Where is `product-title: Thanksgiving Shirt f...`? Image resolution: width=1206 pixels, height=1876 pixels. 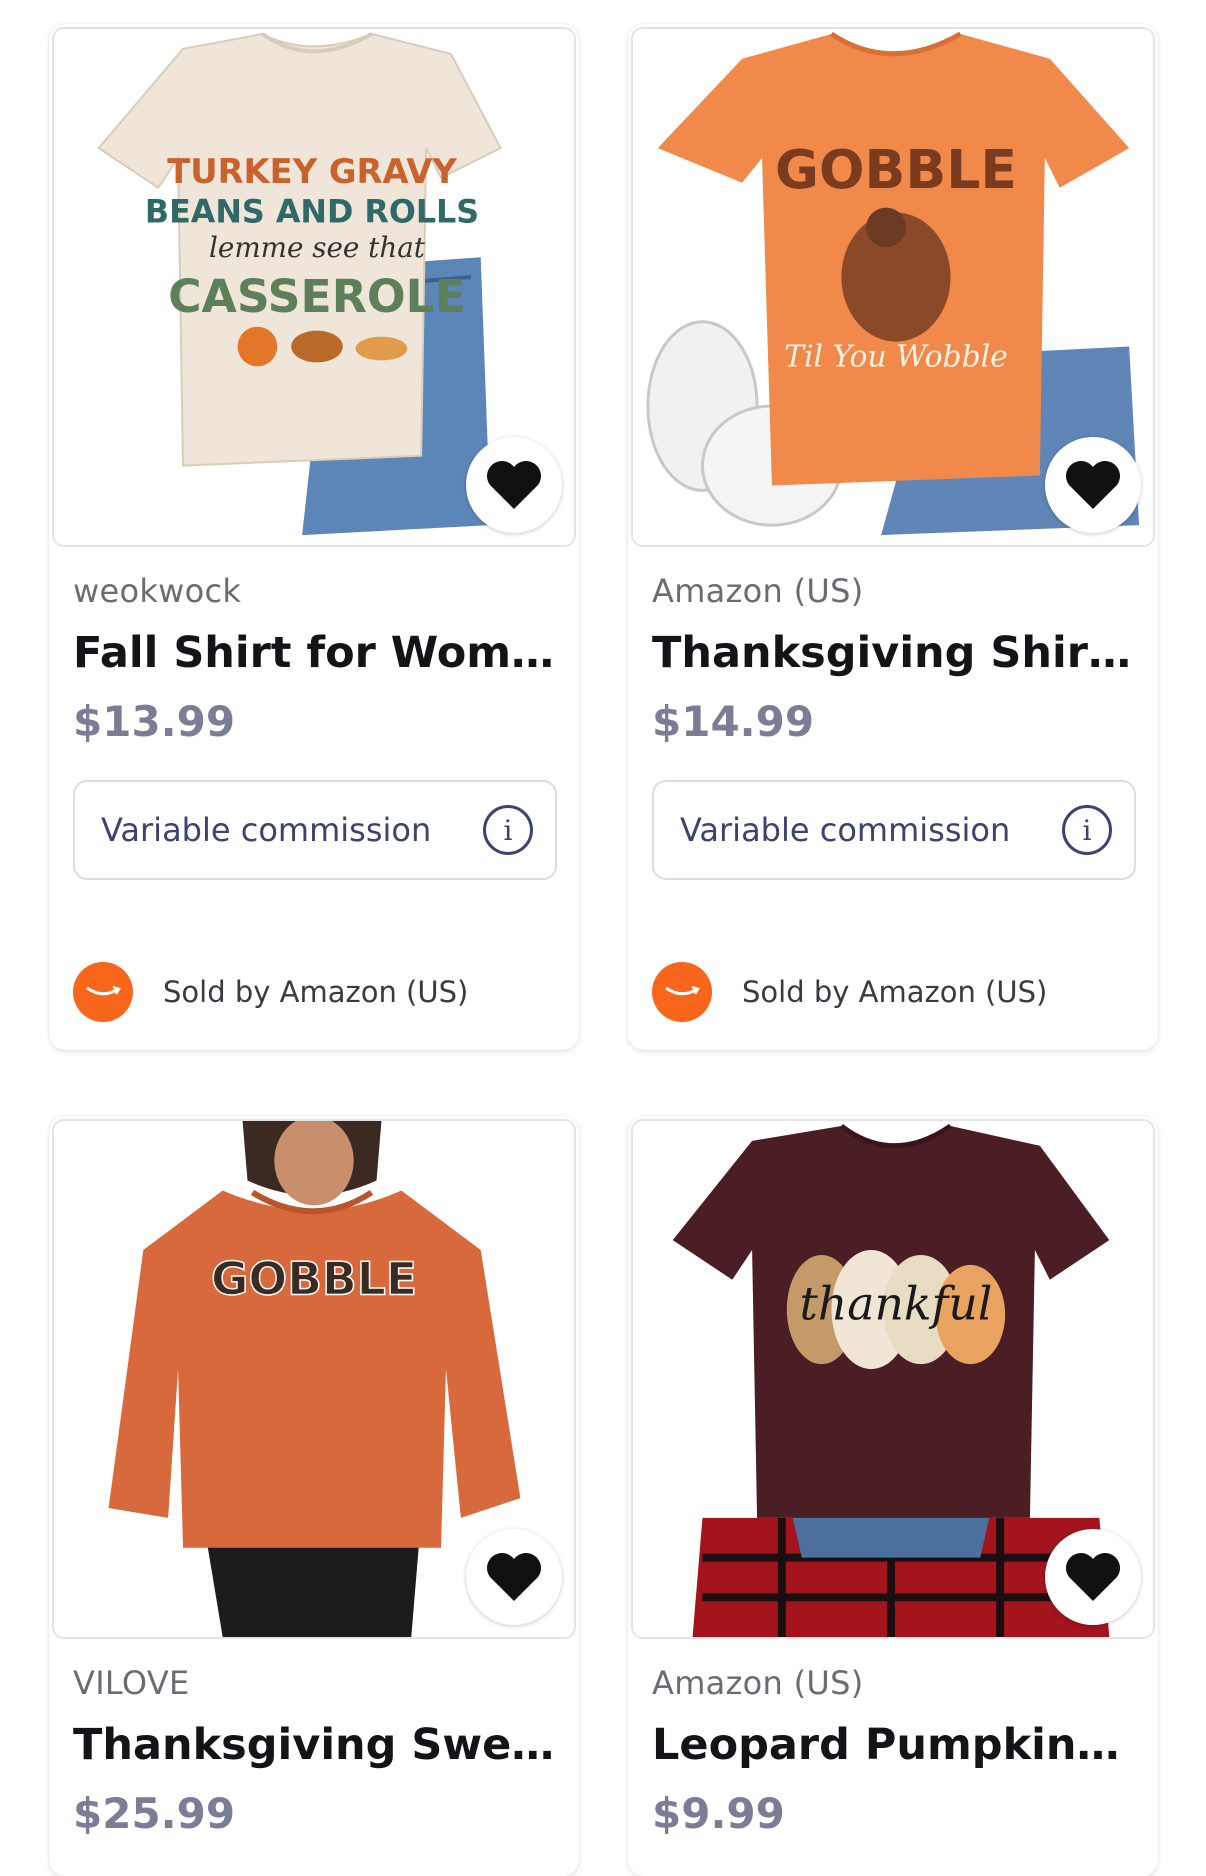 product-title: Thanksgiving Shirt f... is located at coordinates (893, 653).